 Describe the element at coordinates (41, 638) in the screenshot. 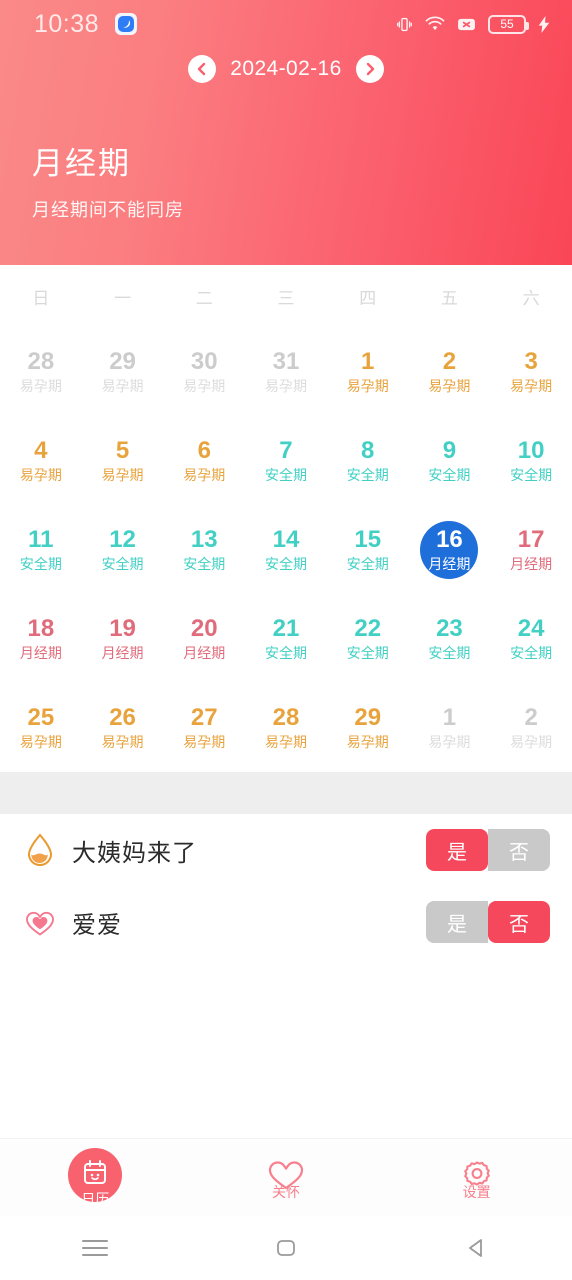

I see `calendar-day-cell: 18 月经期` at that location.